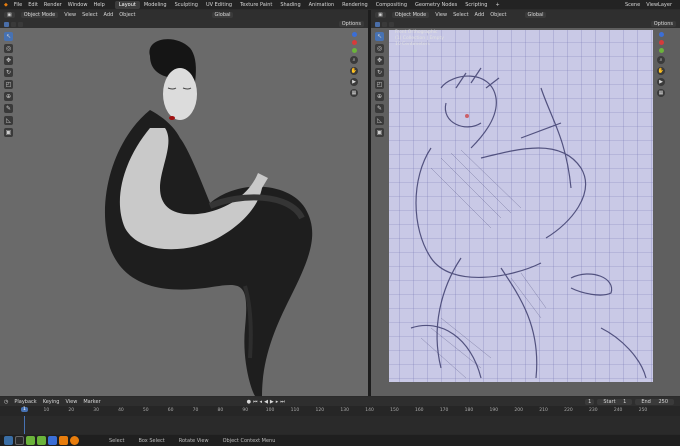  What do you see at coordinates (322, 5) in the screenshot?
I see `tab-animation: Animation` at bounding box center [322, 5].